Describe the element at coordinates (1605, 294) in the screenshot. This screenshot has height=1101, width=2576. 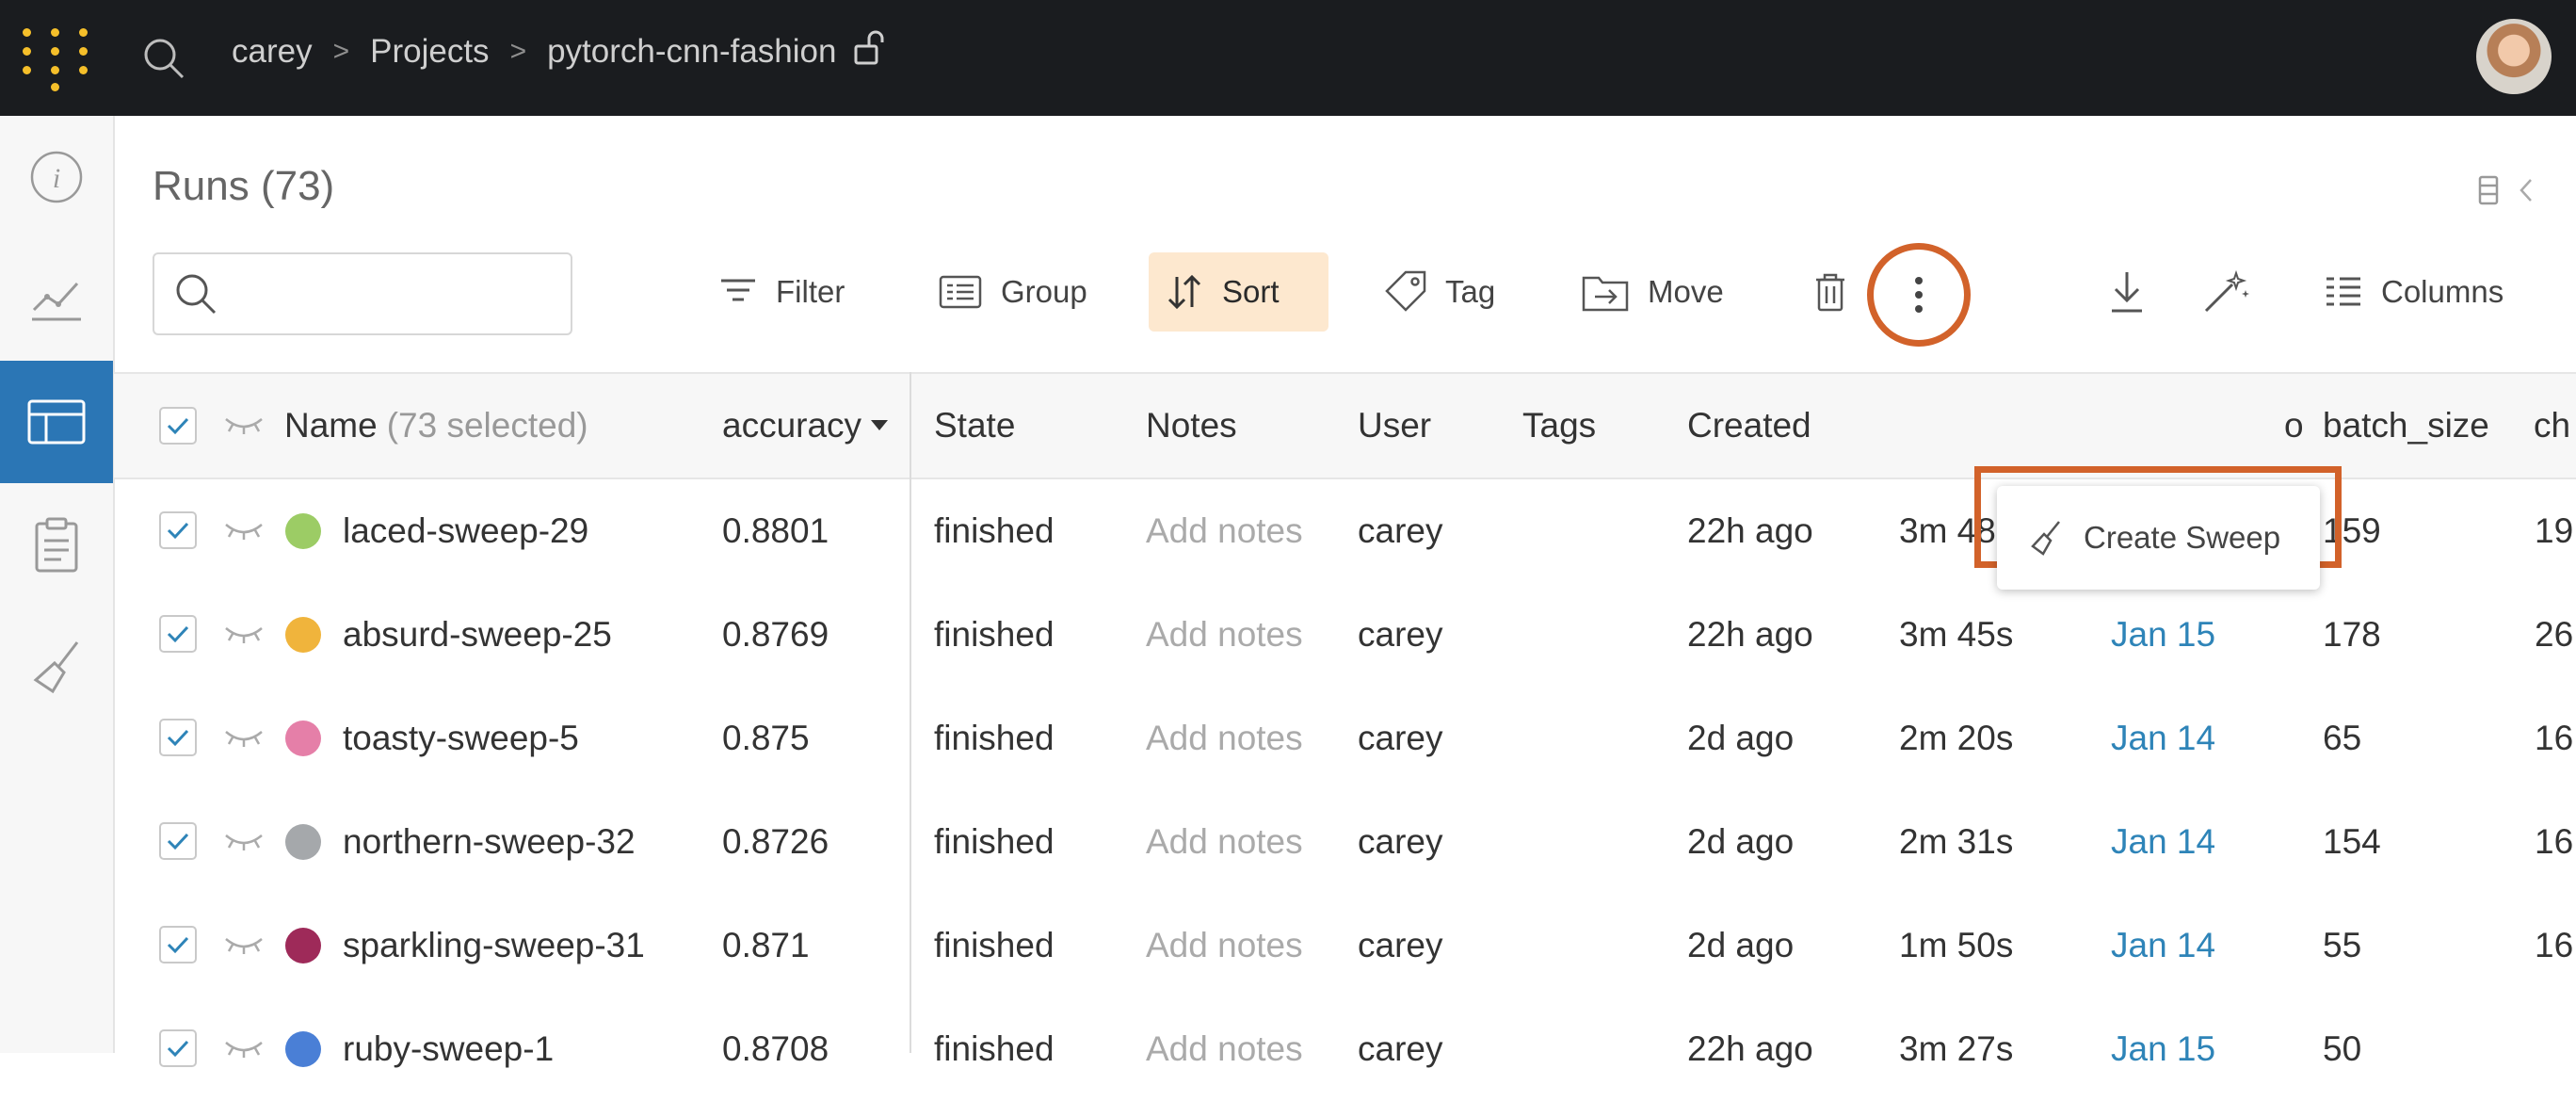
I see `move-folder-icon` at that location.